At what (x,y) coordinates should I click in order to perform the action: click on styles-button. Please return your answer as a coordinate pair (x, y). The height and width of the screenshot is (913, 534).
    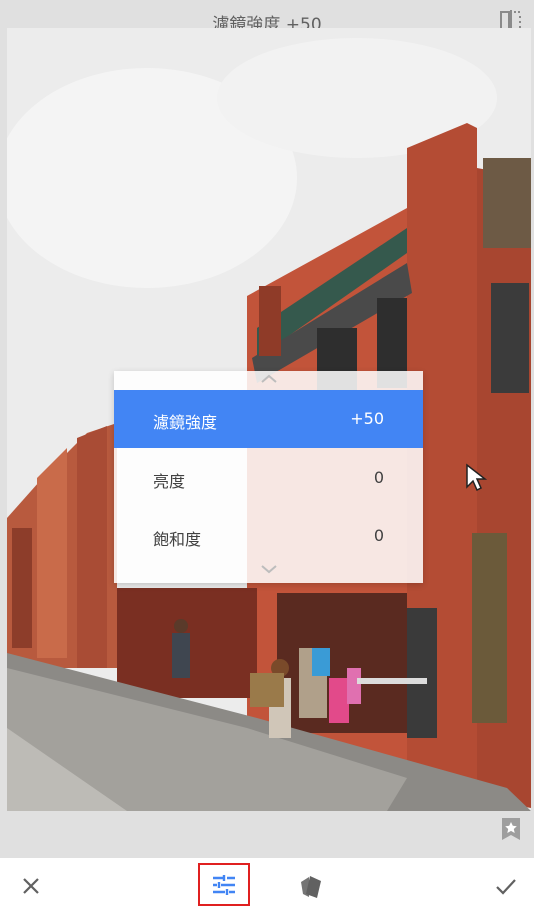
    Looking at the image, I should click on (311, 886).